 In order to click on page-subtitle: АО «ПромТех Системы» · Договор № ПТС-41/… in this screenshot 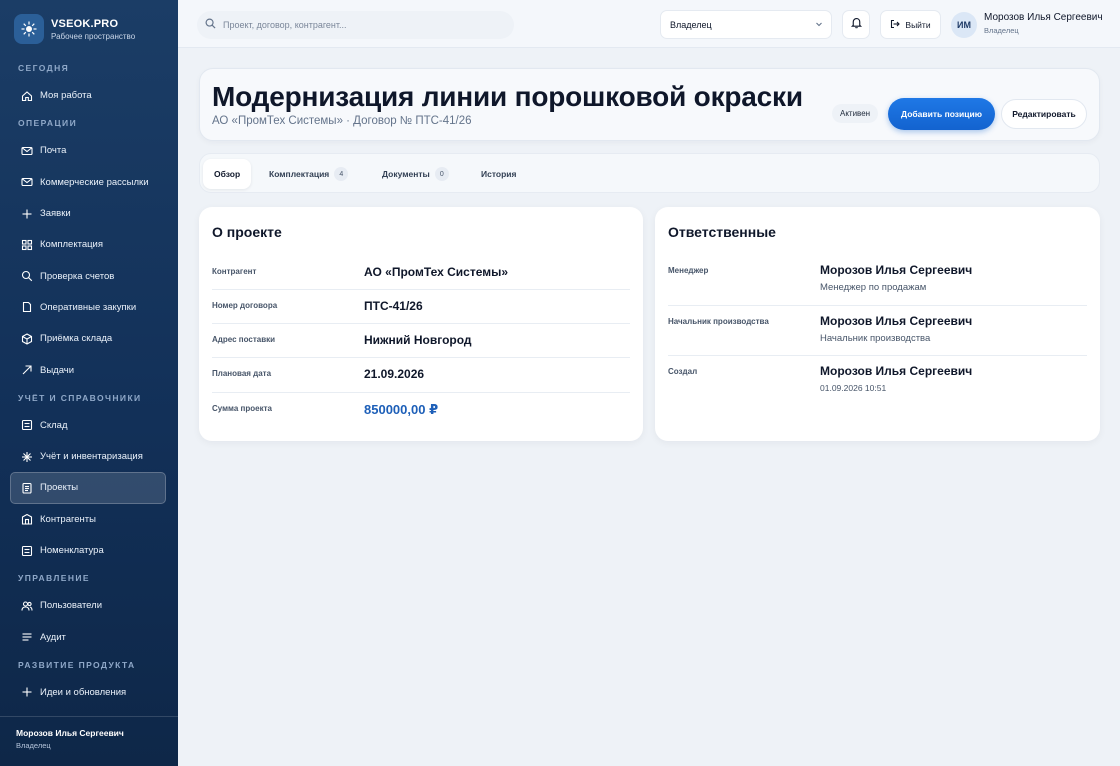, I will do `click(342, 121)`.